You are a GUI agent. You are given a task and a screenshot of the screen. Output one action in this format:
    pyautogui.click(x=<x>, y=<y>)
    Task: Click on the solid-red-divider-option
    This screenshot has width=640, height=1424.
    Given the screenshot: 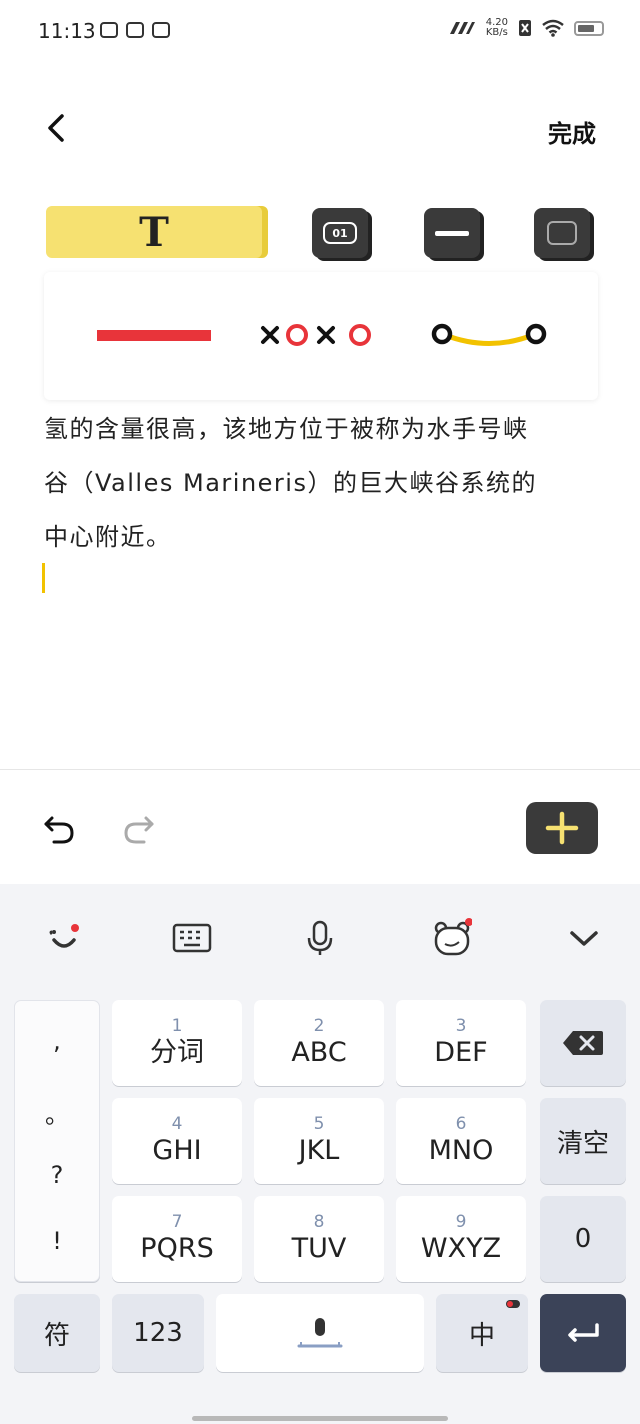 What is the action you would take?
    pyautogui.click(x=154, y=335)
    